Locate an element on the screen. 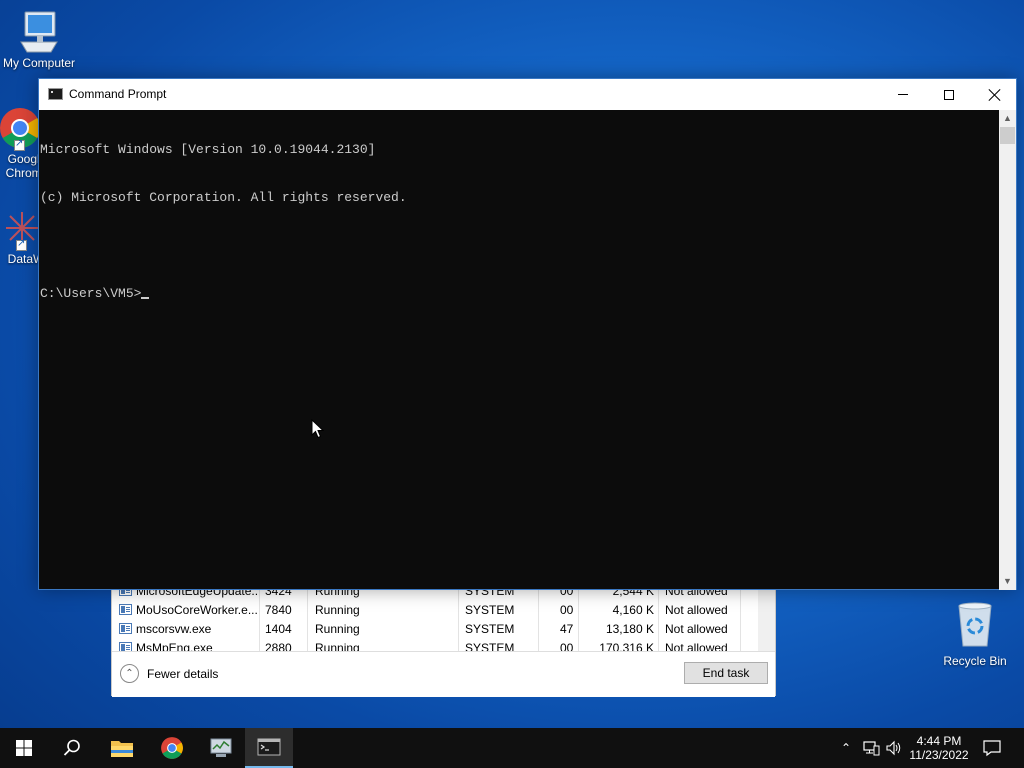  process-name: mscorsvw.exe is located at coordinates (174, 629).